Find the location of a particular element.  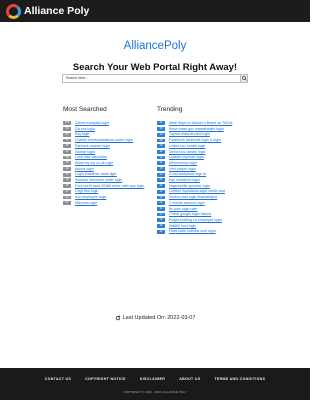

list-item: 13 Rages bulding co employee login is located at coordinates (212, 220).